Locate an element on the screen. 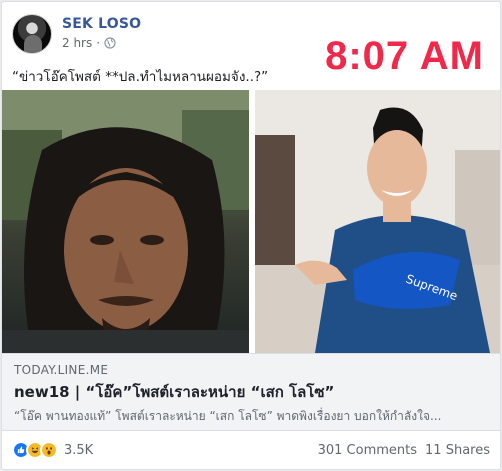  engagement-counts: 301 Comments 11 Shares is located at coordinates (404, 450).